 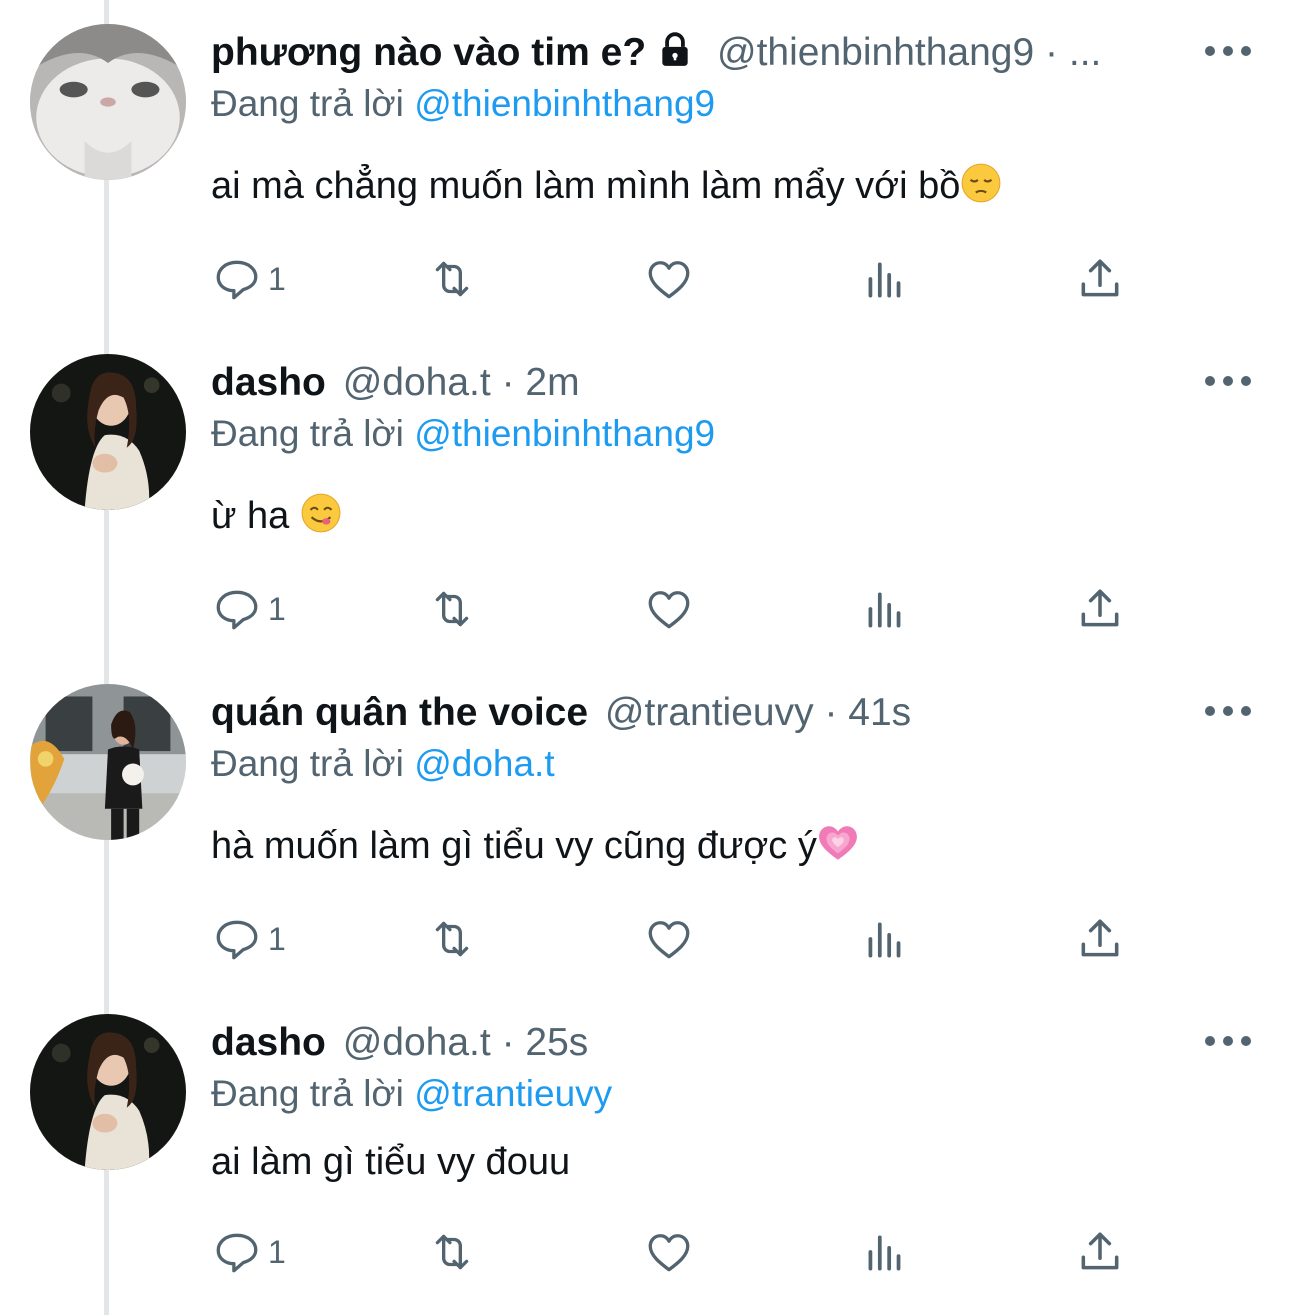 I want to click on tweet-header: dasho @doha.t · 25s, so click(x=399, y=1043).